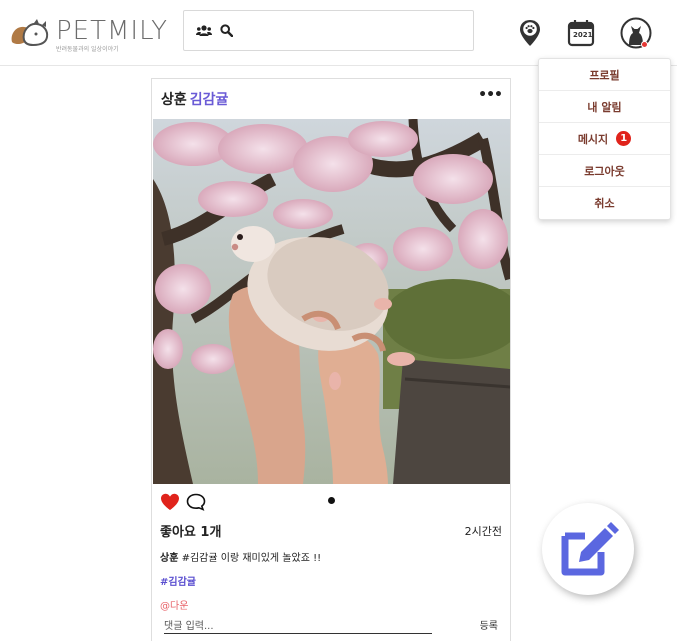 The width and height of the screenshot is (677, 641). What do you see at coordinates (170, 502) in the screenshot?
I see `heart-icon` at bounding box center [170, 502].